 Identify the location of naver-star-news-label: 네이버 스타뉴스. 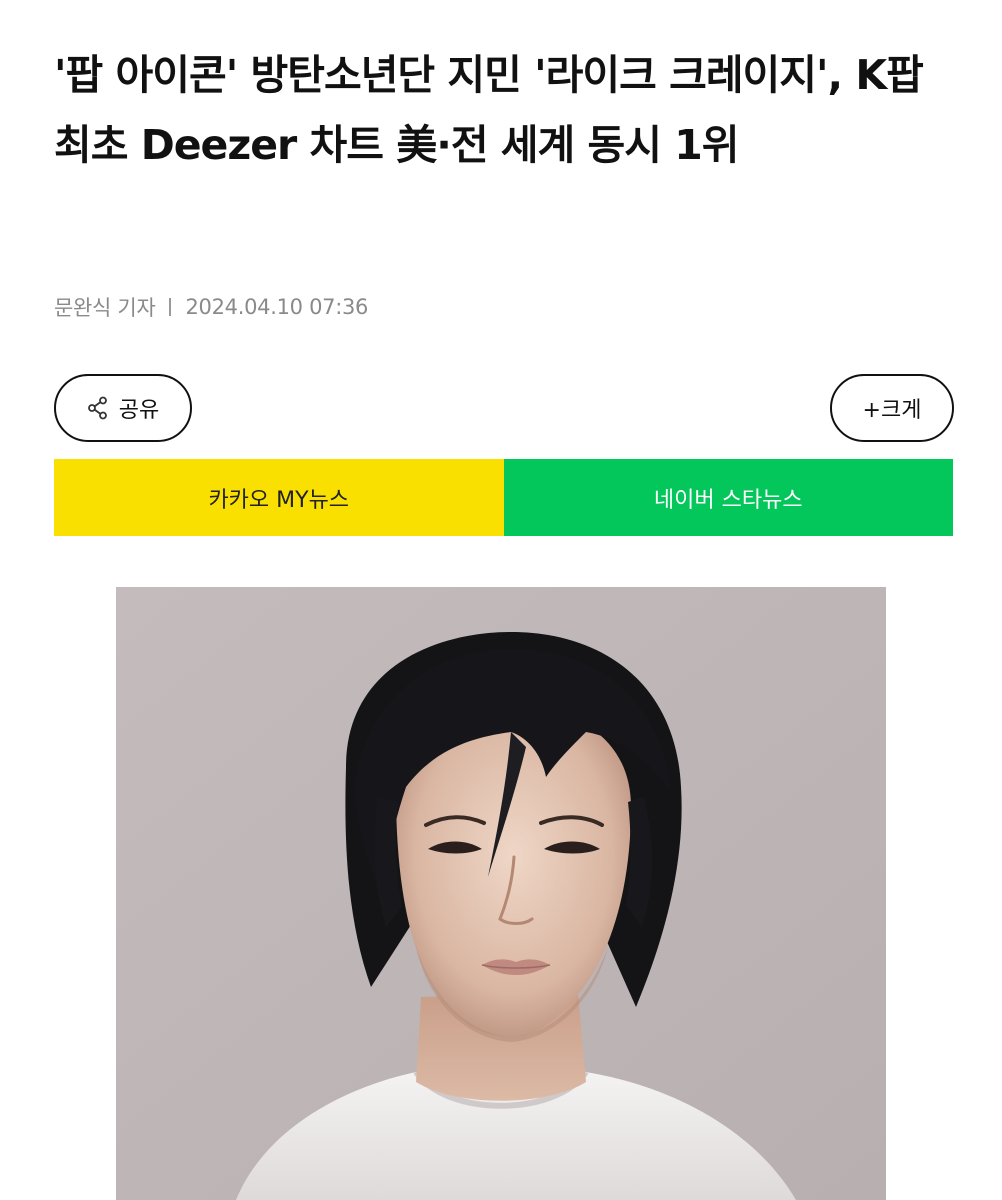
(728, 500).